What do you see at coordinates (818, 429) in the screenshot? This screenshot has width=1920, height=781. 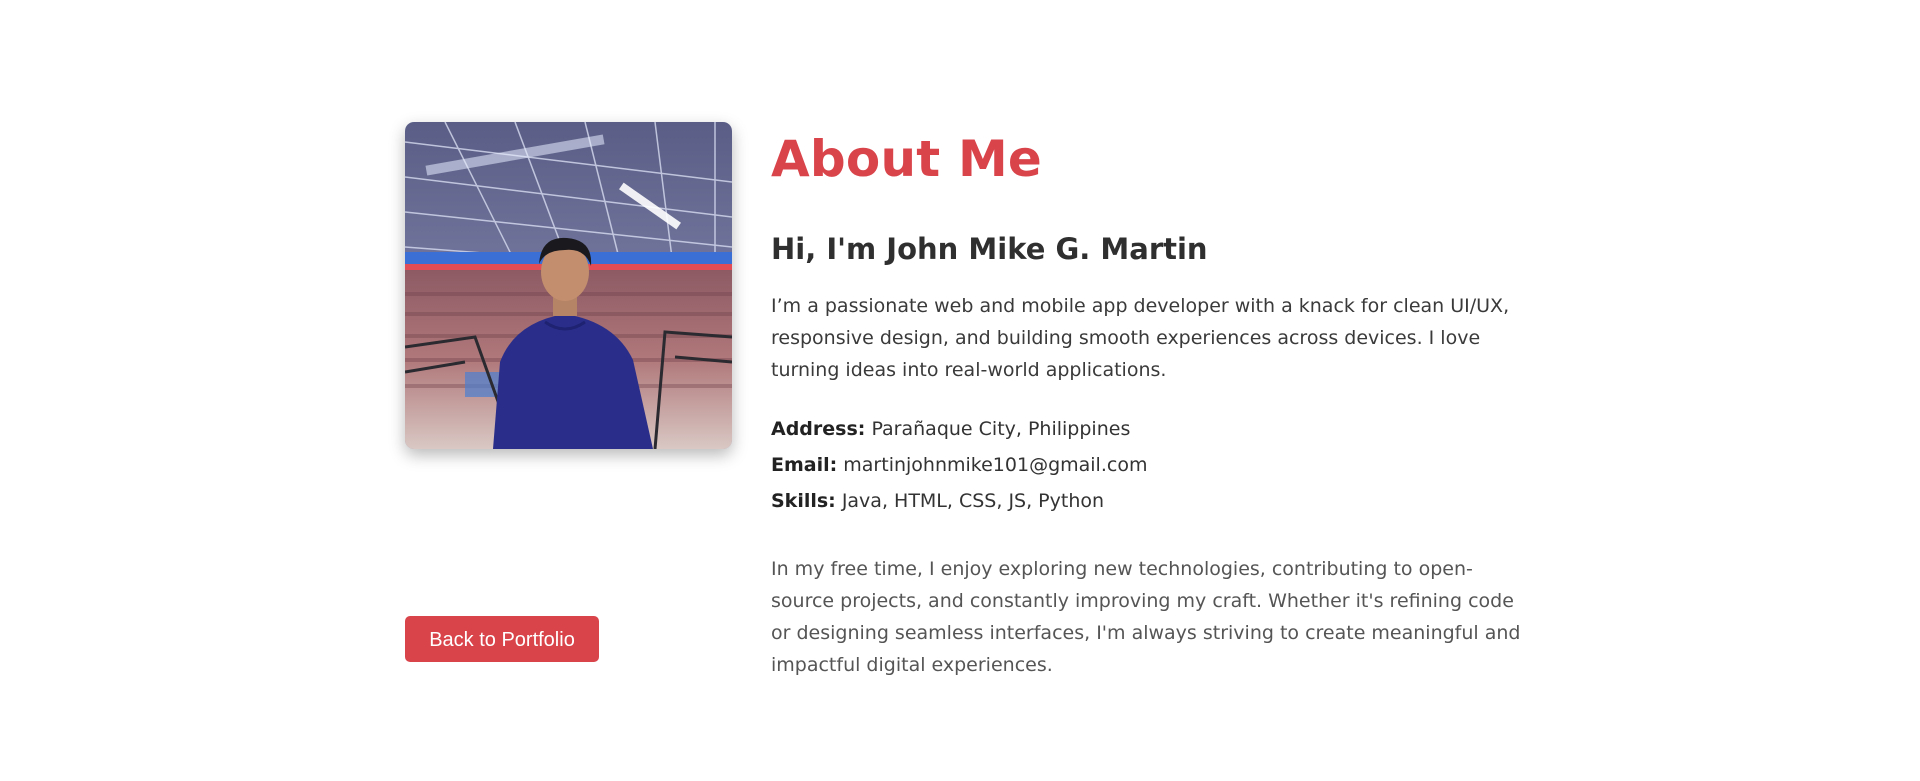 I see `detail-address-label: Address:` at bounding box center [818, 429].